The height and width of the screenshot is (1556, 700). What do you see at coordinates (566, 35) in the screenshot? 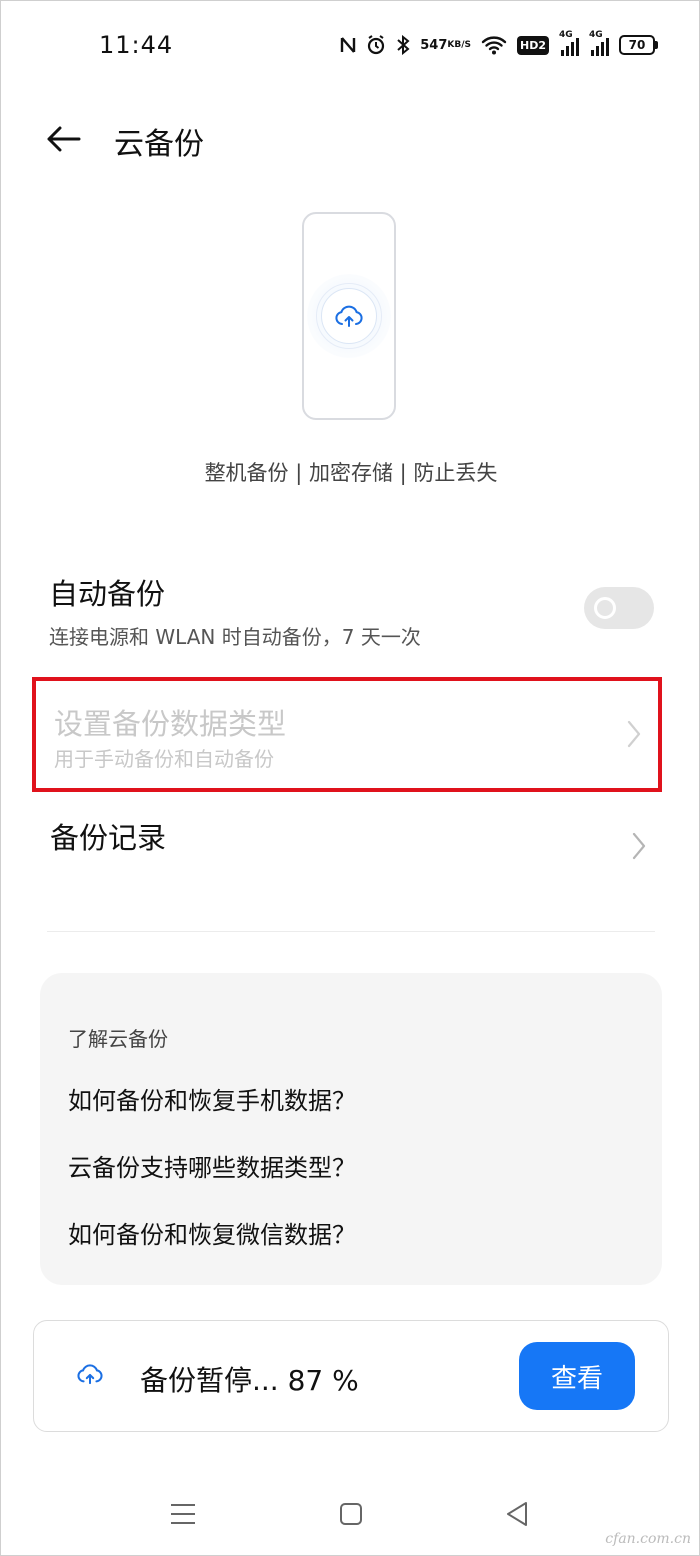
I see `sim1-network-type: 4G` at bounding box center [566, 35].